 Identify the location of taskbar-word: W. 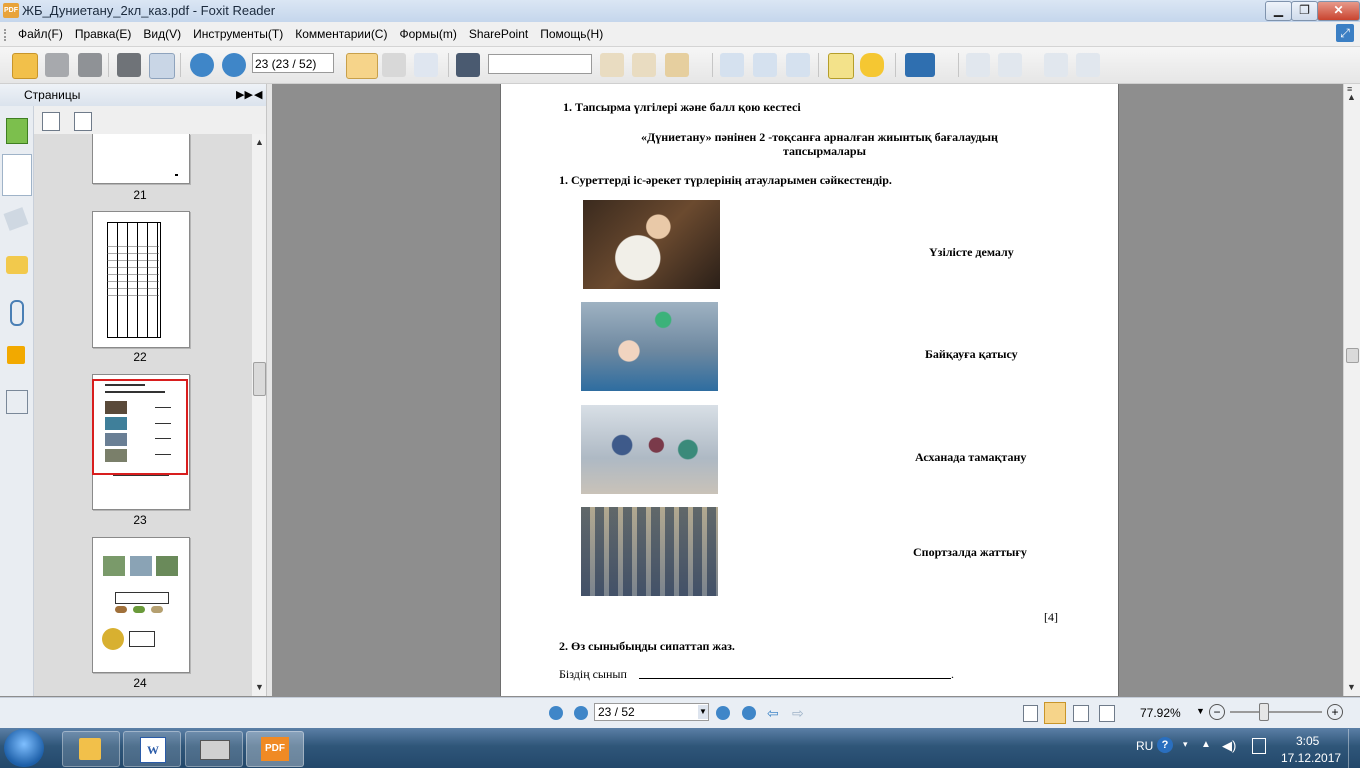
(152, 749).